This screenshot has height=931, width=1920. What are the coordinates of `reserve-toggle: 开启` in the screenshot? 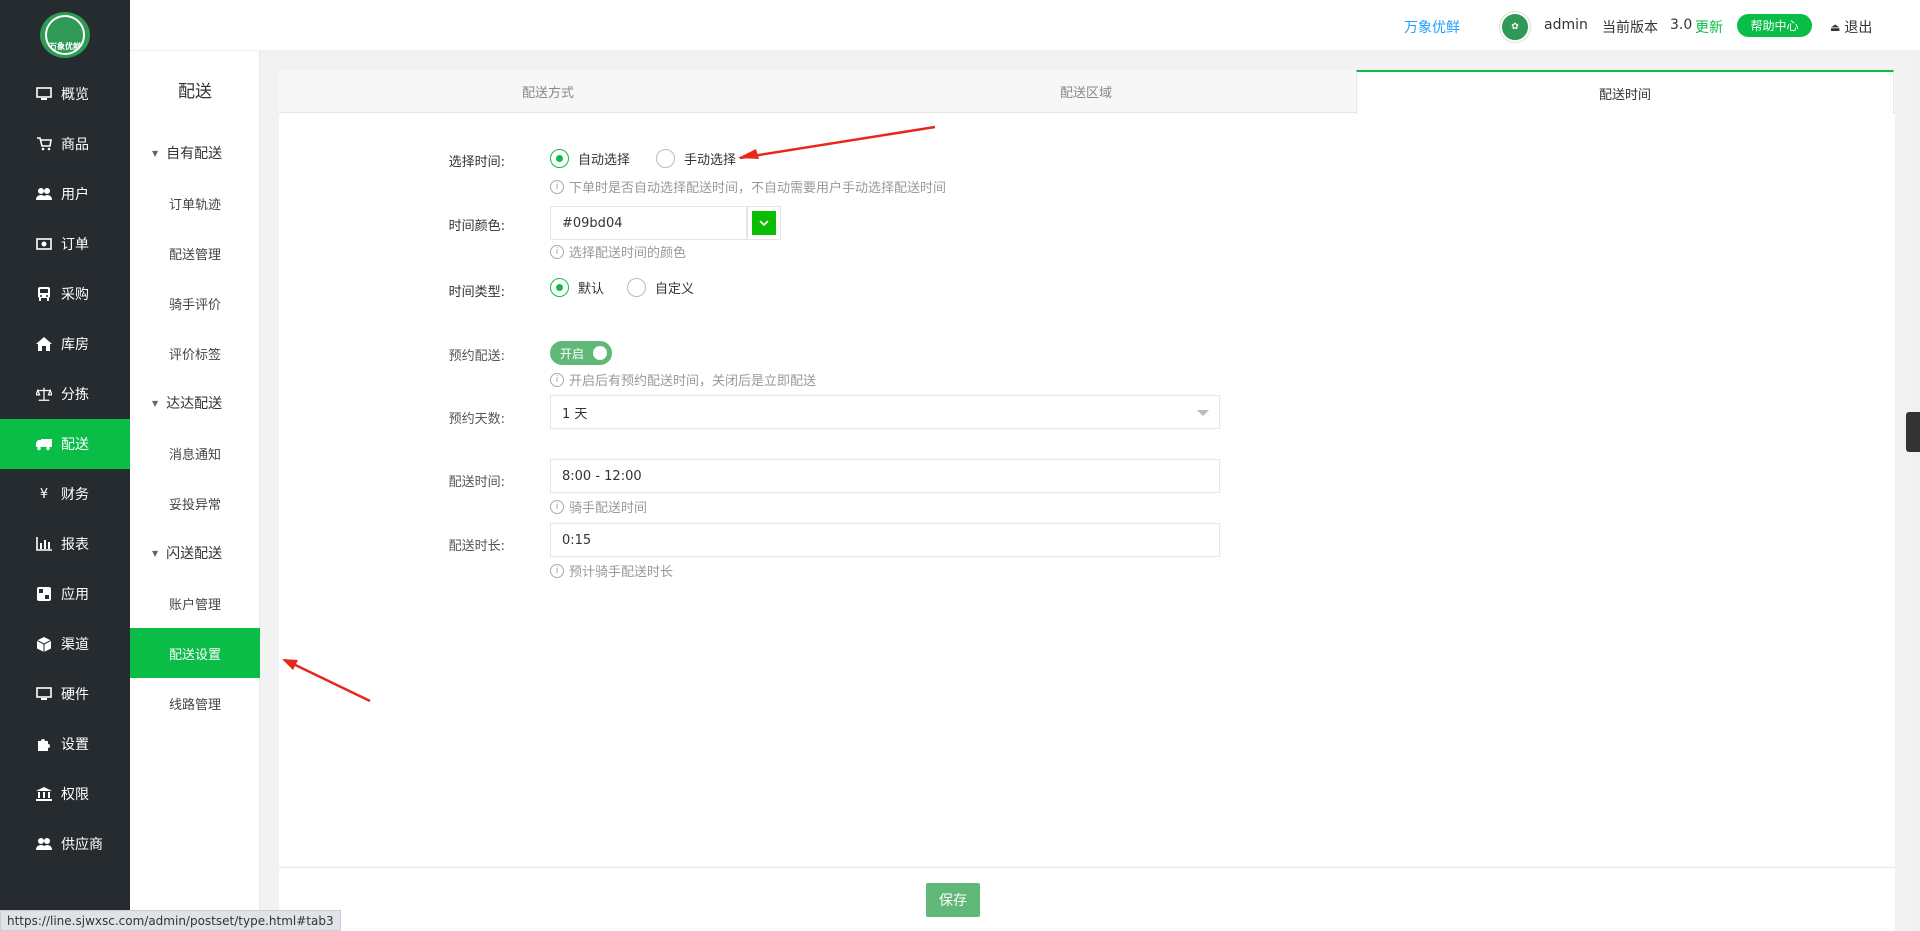 It's located at (581, 353).